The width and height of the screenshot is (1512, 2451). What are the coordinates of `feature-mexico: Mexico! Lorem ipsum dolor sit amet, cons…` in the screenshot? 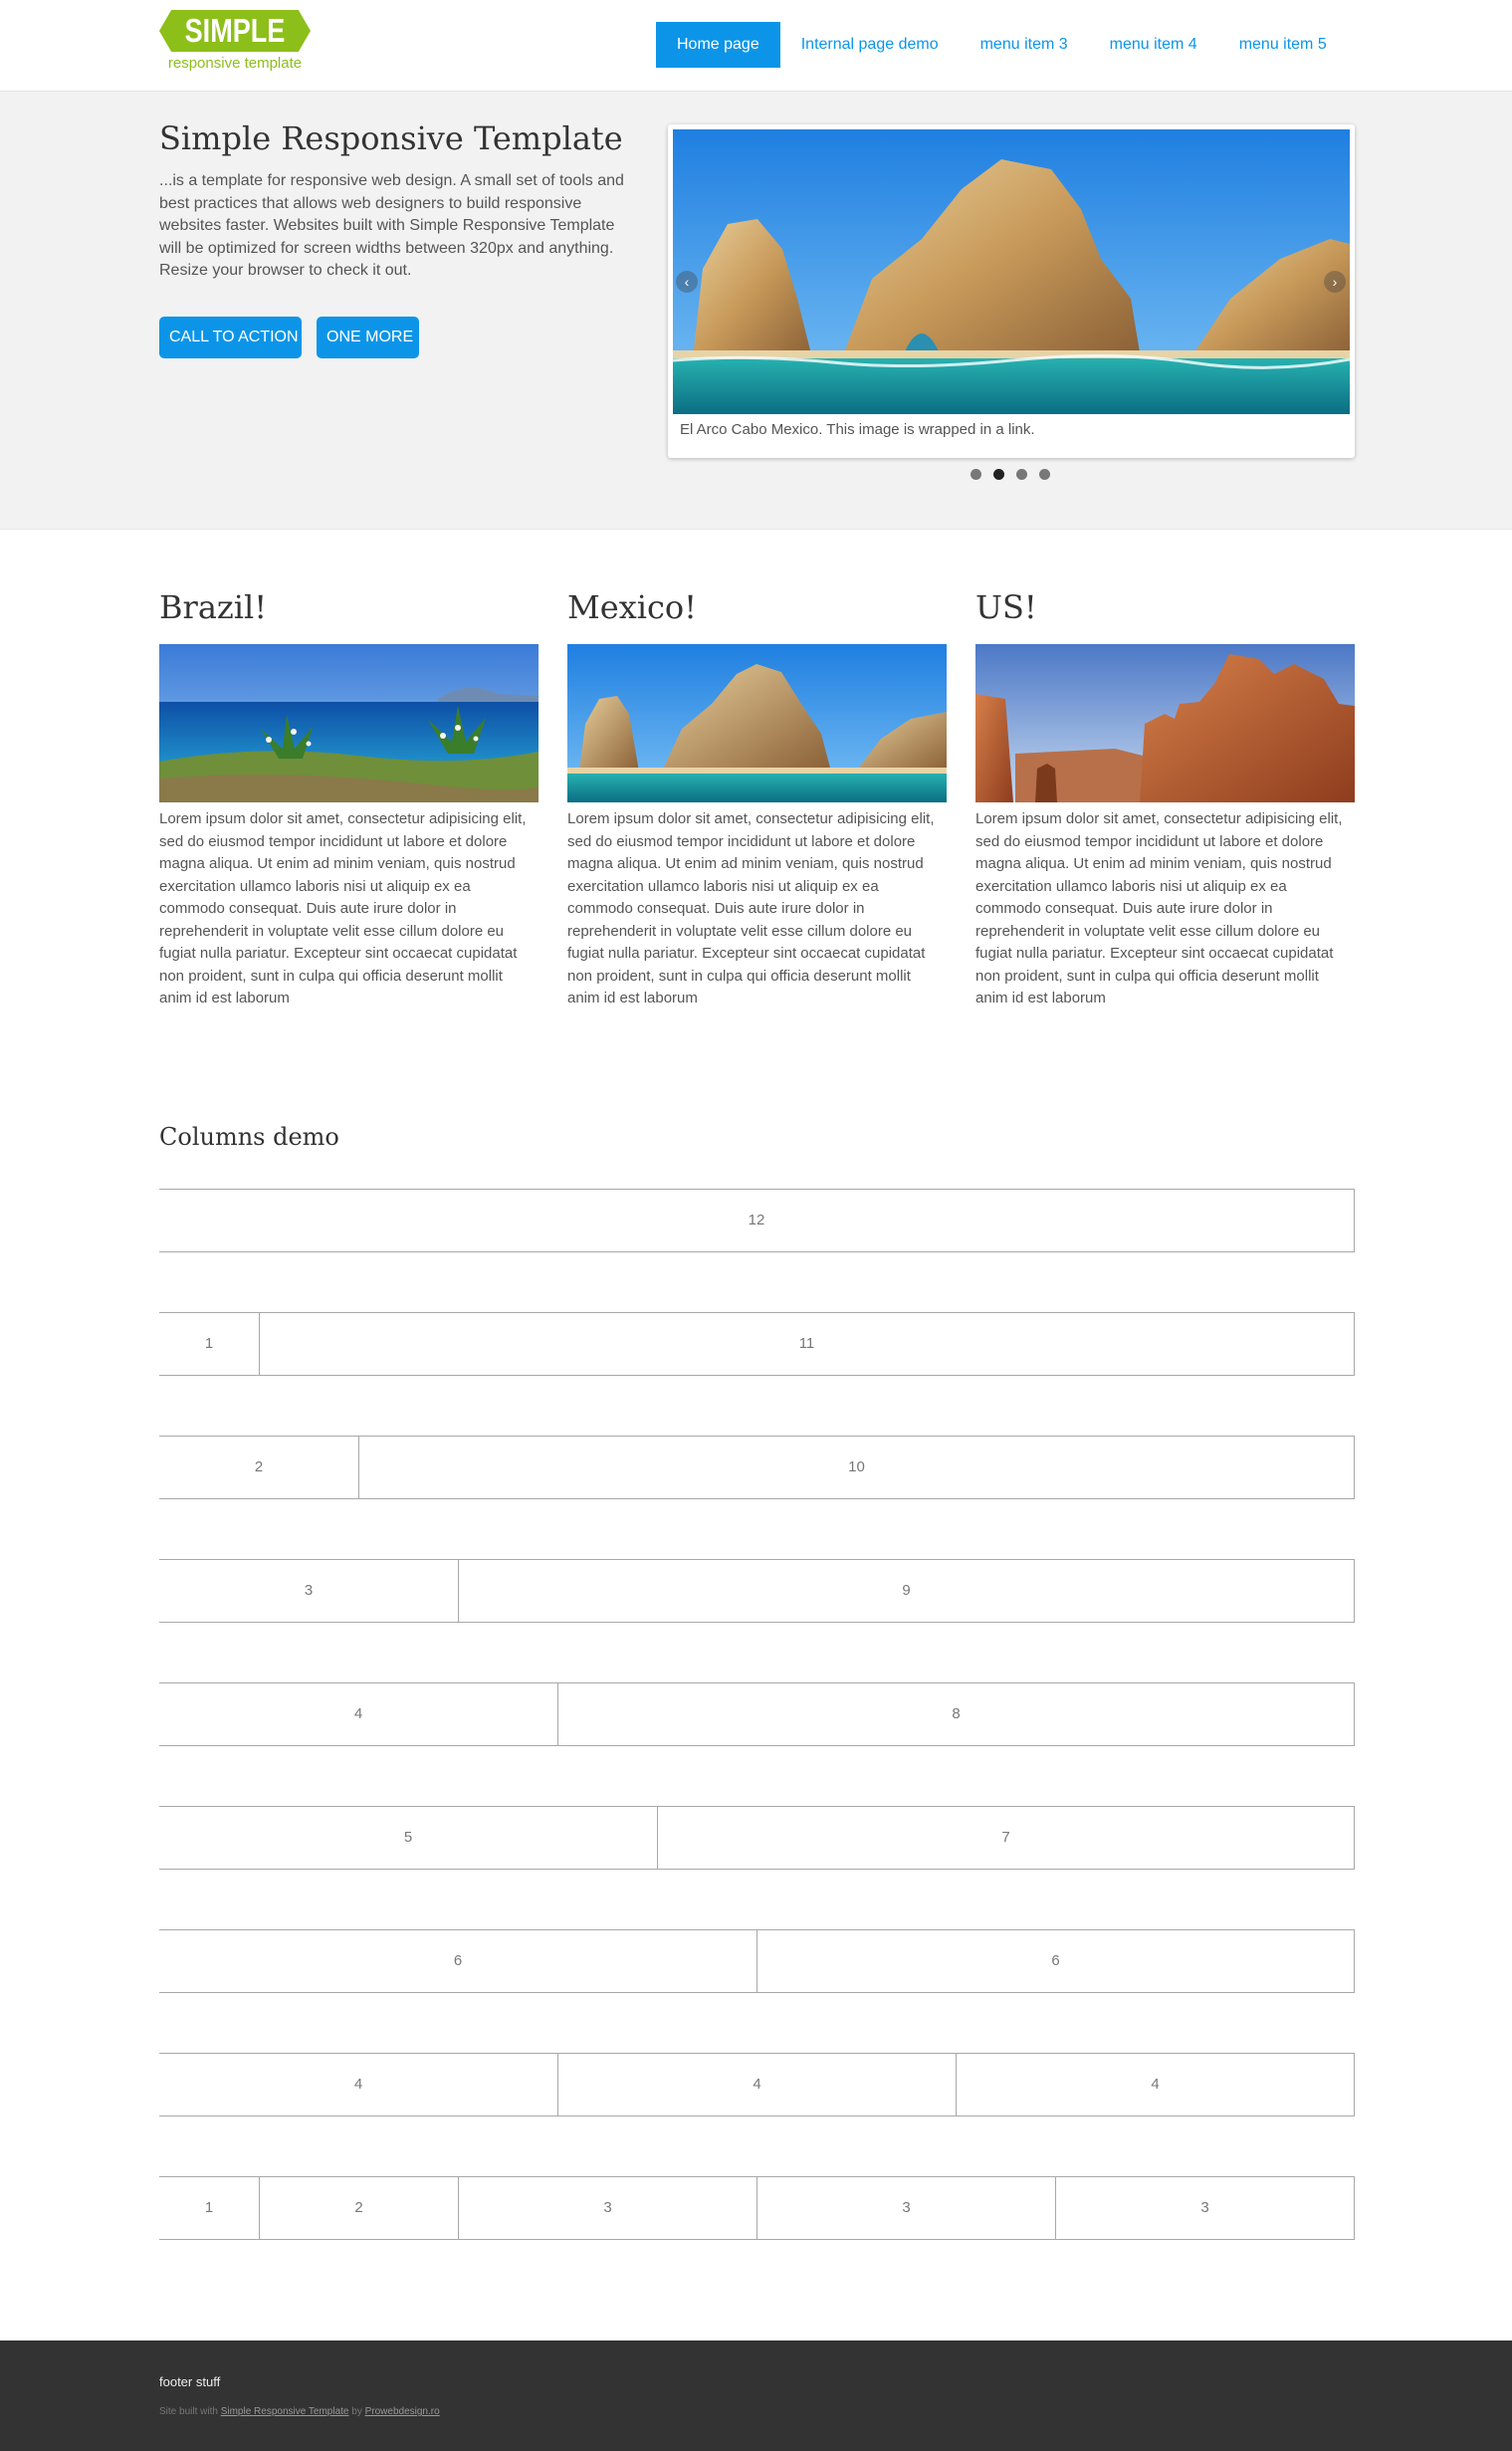 It's located at (757, 796).